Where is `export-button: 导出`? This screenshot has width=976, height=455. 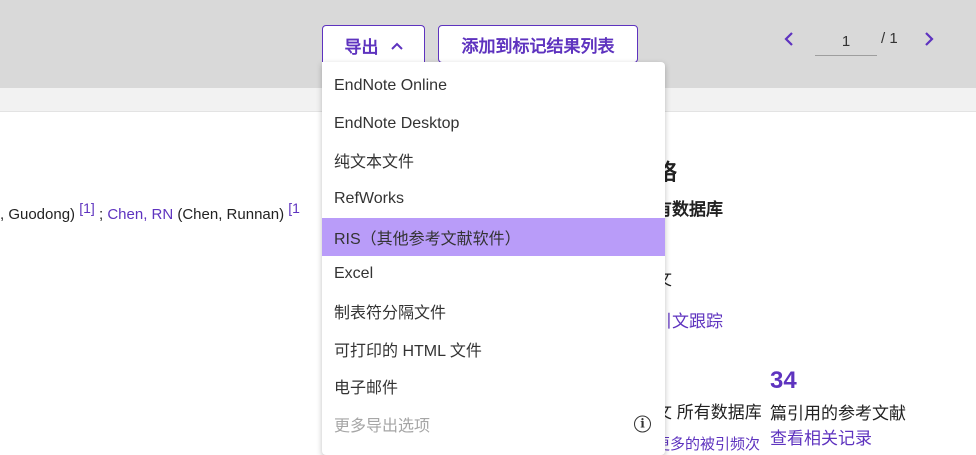
export-button: 导出 is located at coordinates (373, 45).